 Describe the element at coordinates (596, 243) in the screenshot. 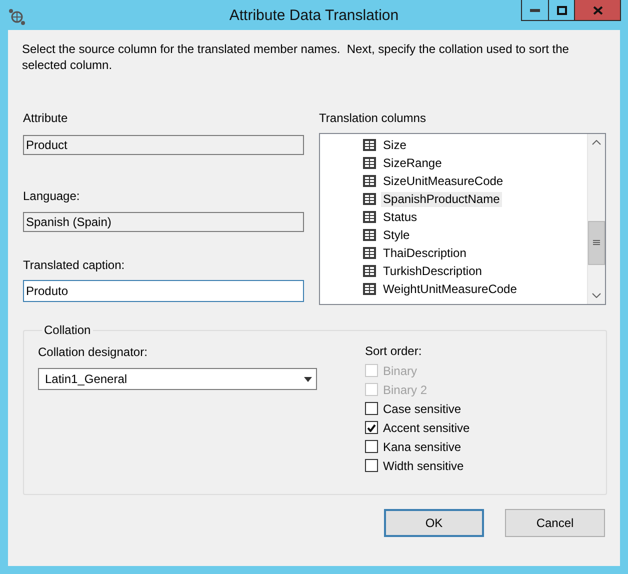

I see `scroll-thumb` at that location.